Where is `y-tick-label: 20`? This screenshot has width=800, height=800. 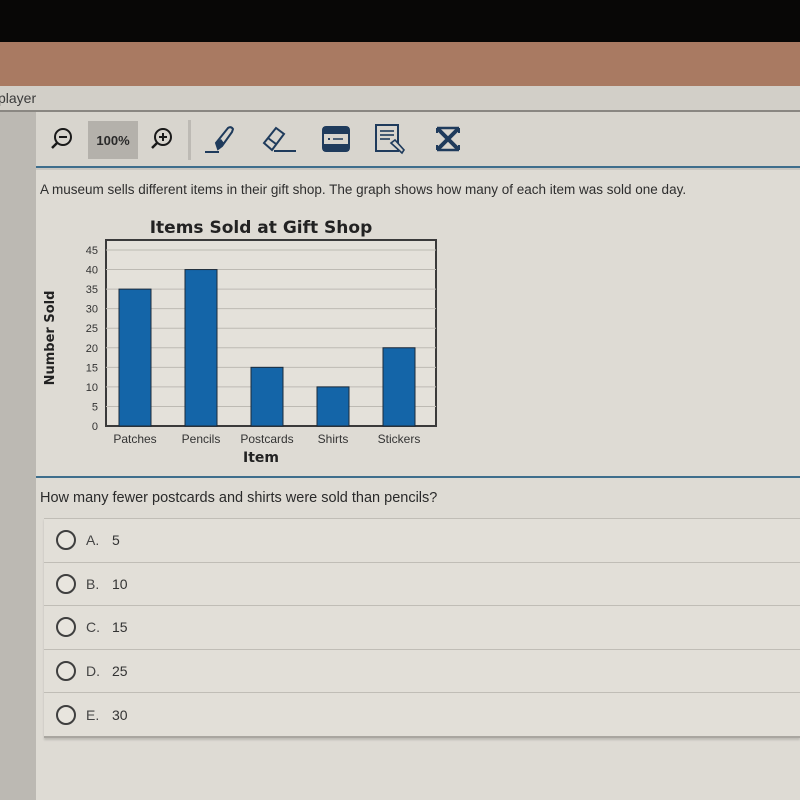
y-tick-label: 20 is located at coordinates (92, 349).